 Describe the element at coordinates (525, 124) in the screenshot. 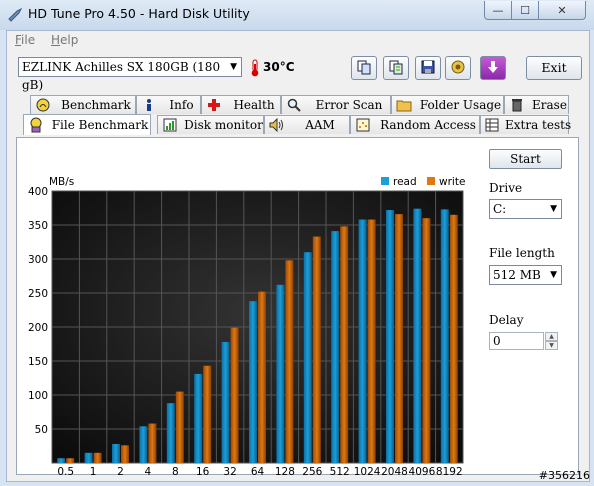

I see `tab-extra-tests: Extra tests` at that location.